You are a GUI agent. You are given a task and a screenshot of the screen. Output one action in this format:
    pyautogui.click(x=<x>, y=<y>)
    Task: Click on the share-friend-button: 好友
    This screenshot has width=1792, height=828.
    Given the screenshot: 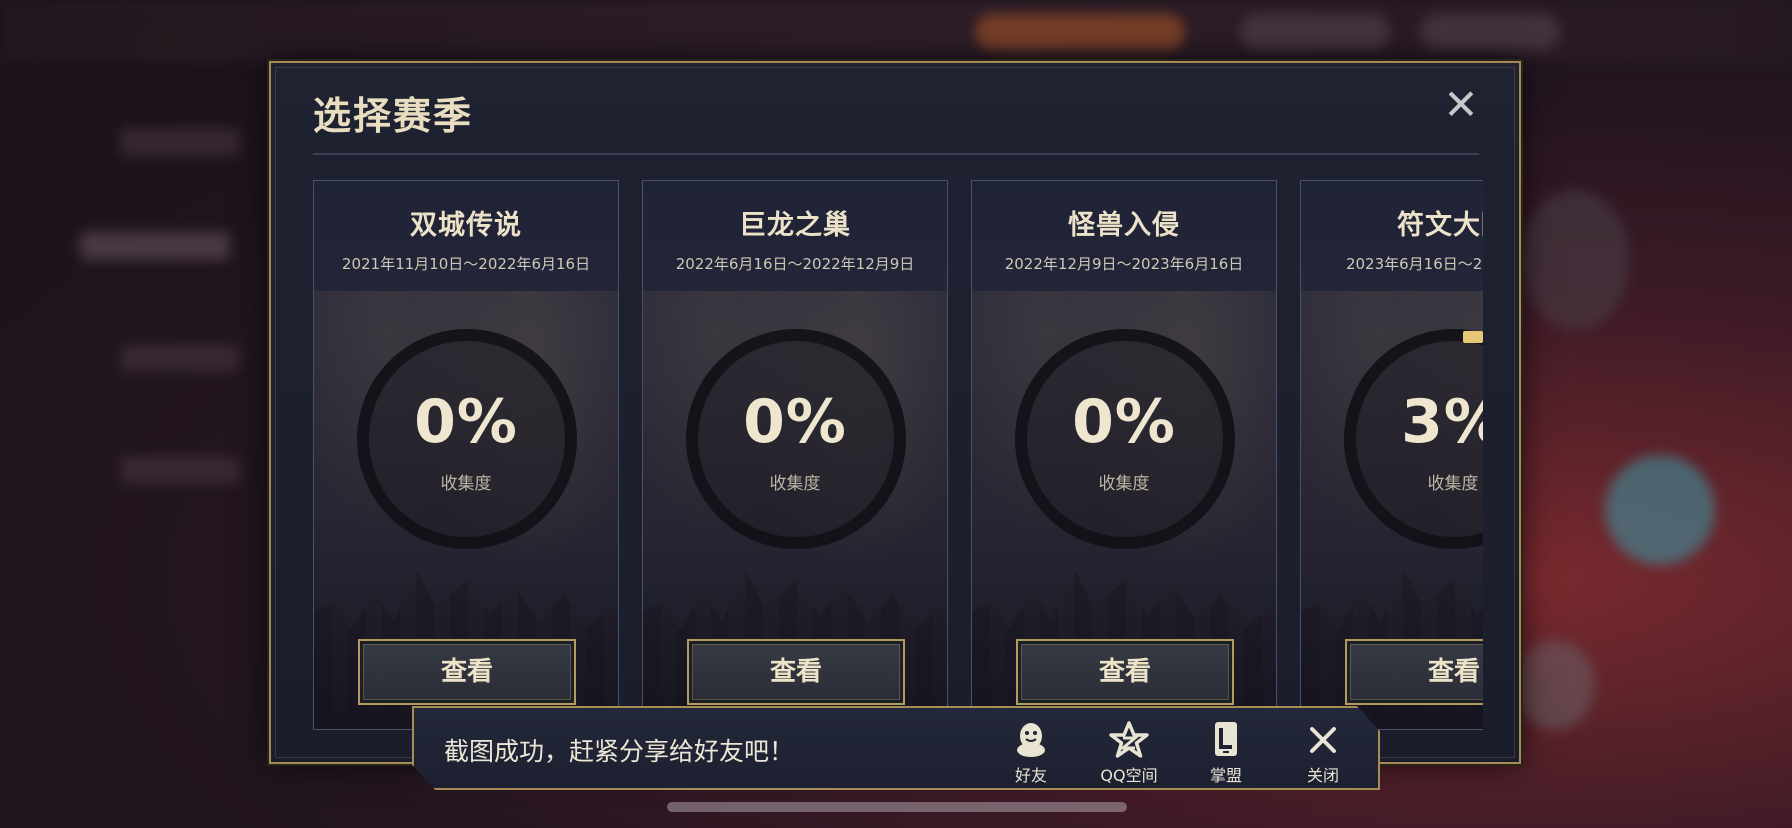 What is the action you would take?
    pyautogui.click(x=1031, y=753)
    